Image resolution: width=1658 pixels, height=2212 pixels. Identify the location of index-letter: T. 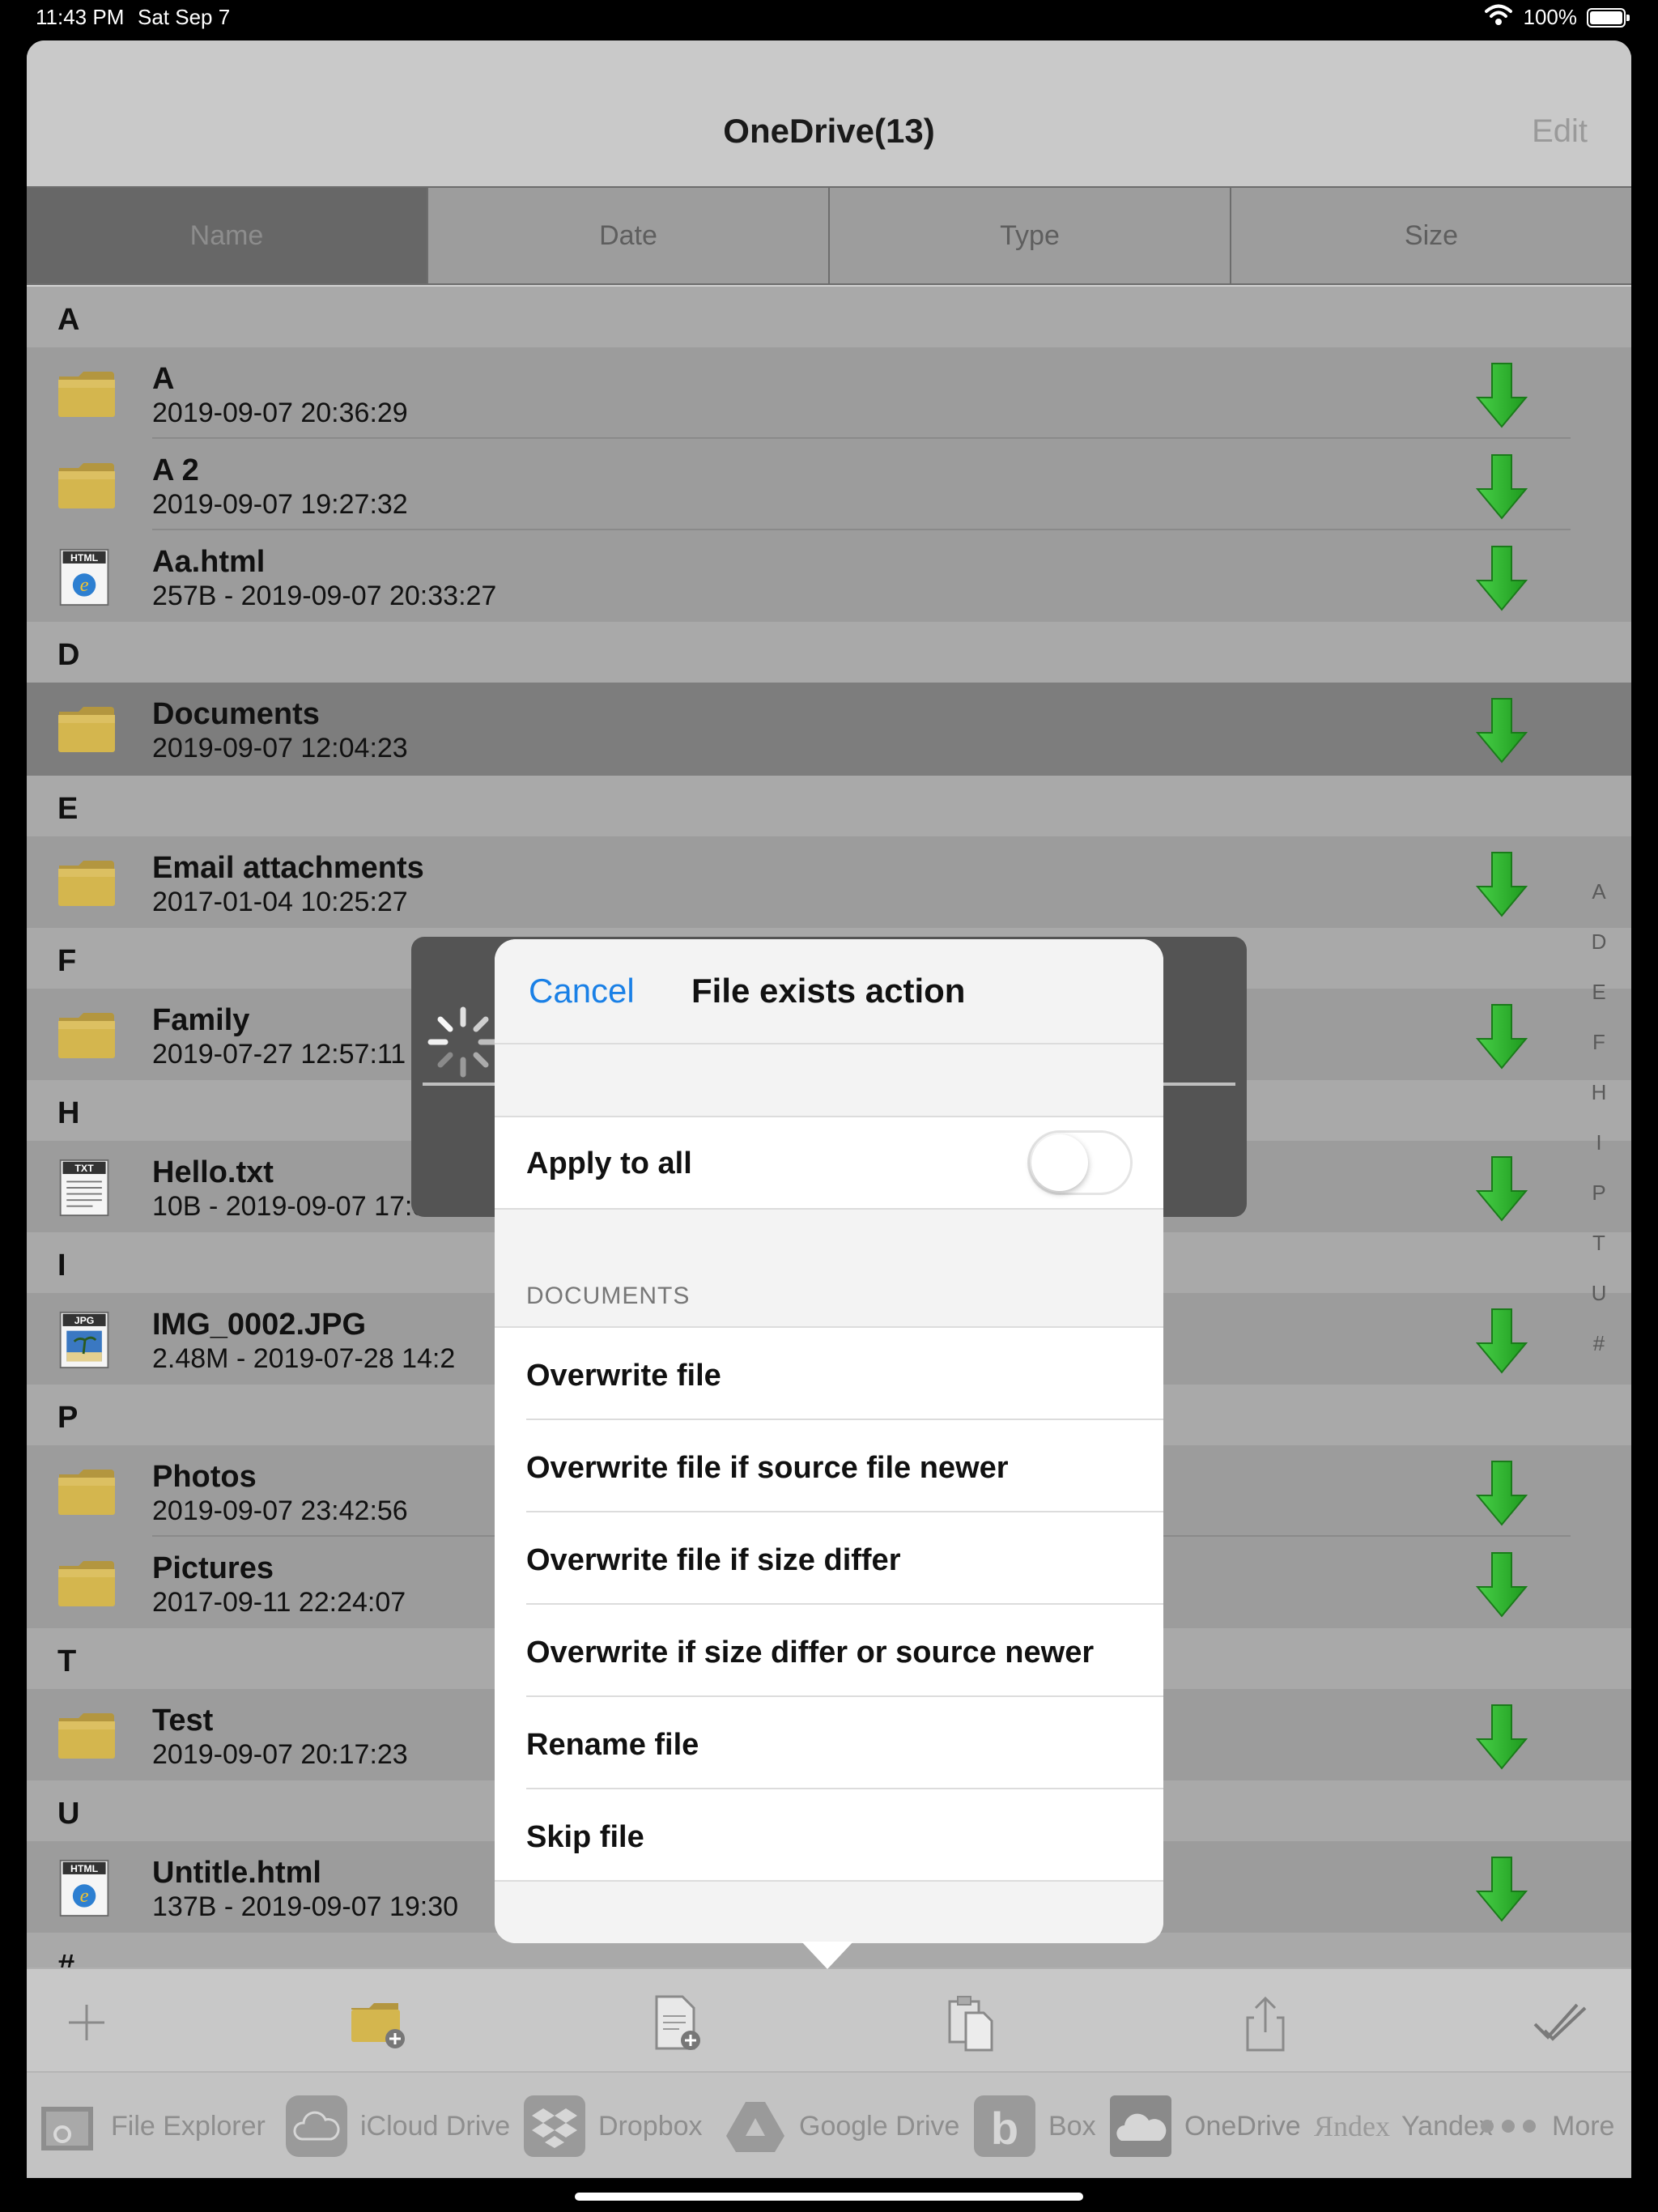
(1599, 1256).